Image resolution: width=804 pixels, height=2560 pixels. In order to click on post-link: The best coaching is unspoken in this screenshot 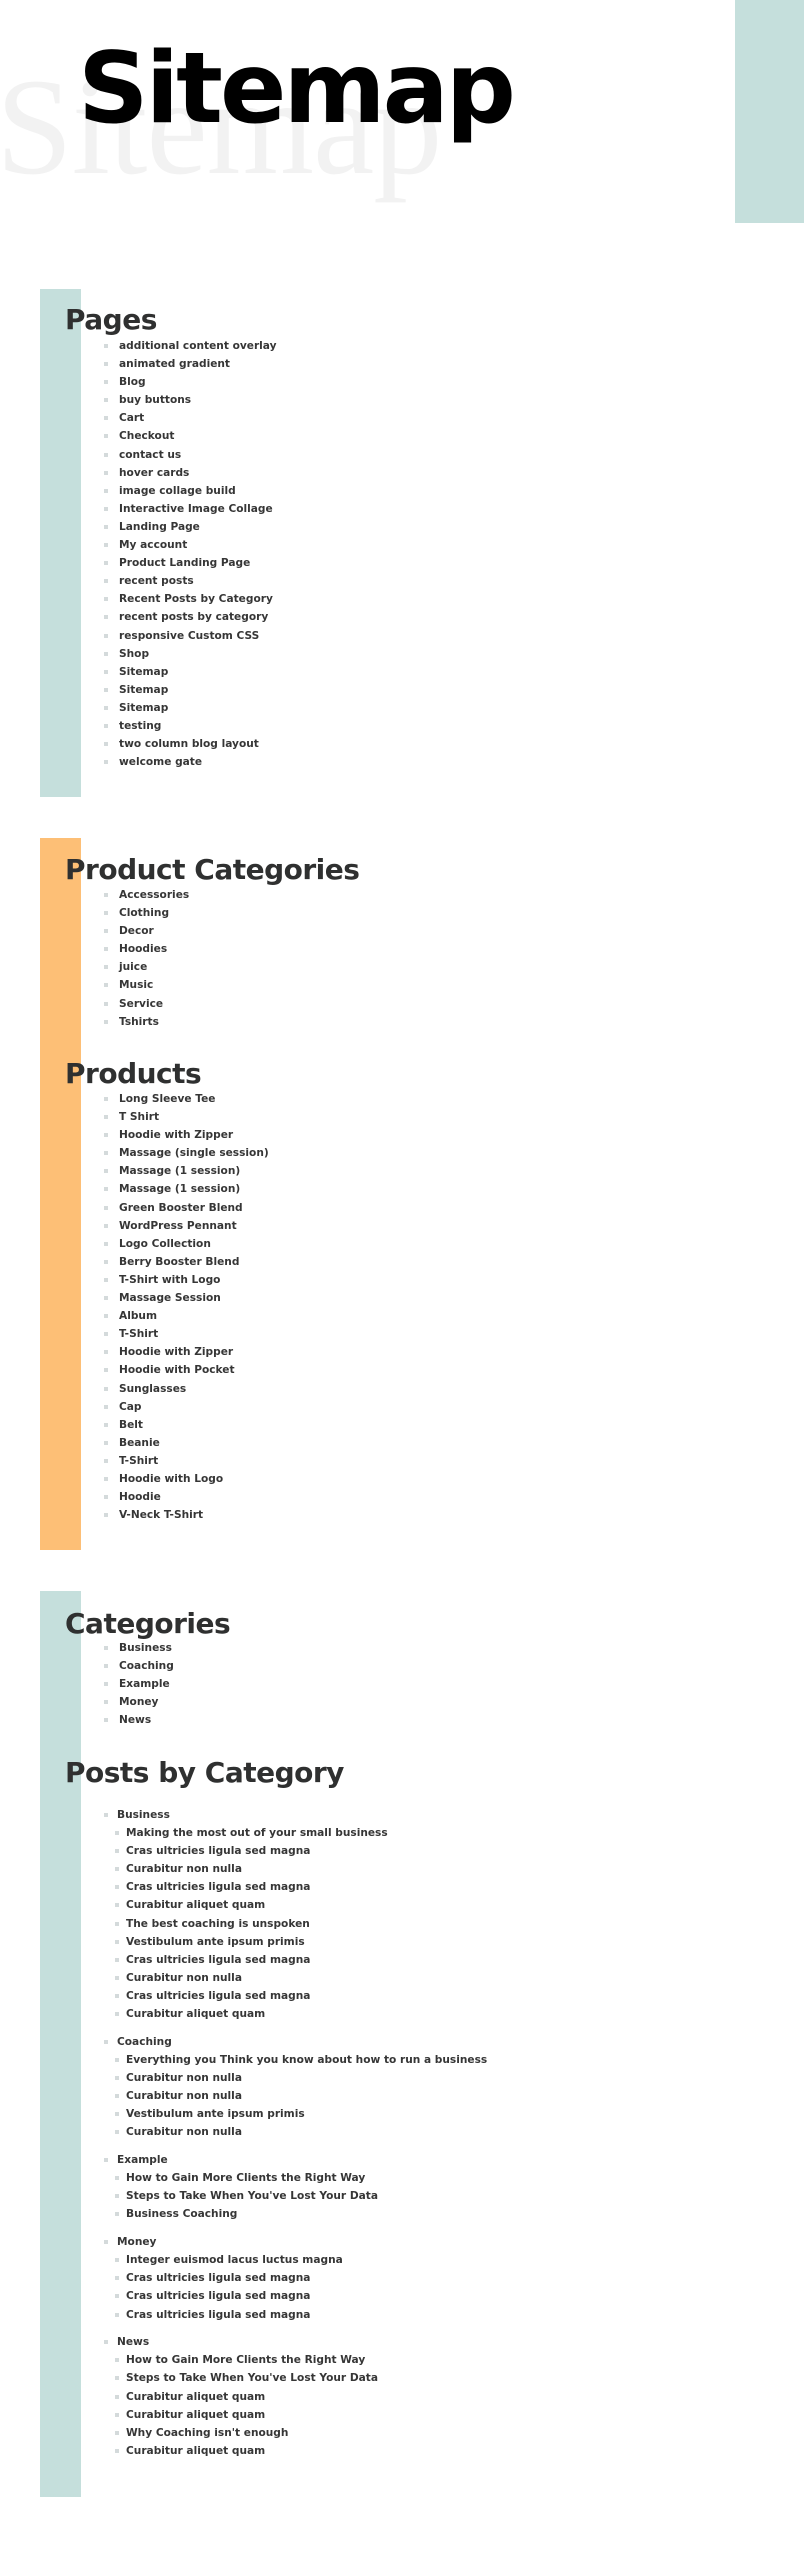, I will do `click(301, 1924)`.